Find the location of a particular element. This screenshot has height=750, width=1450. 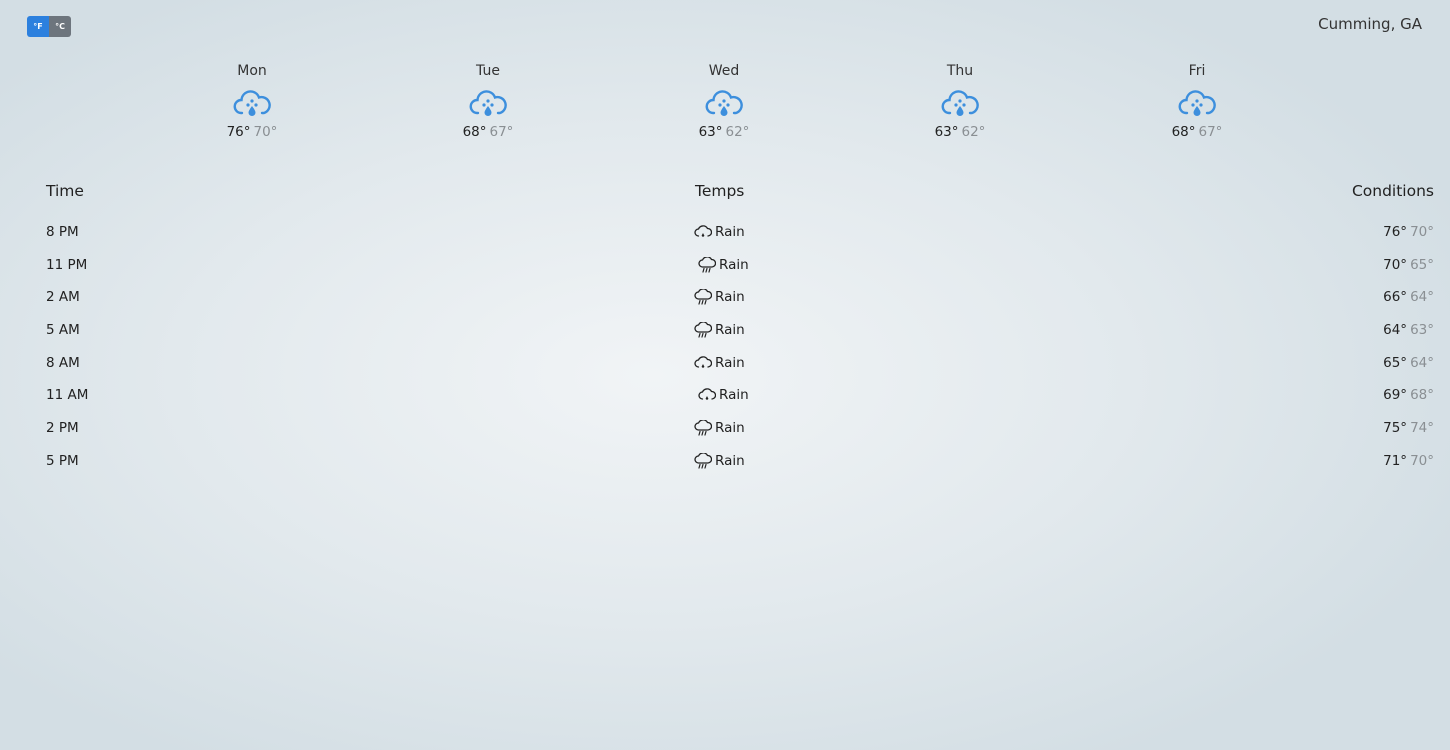

table-row: 2 PM Rain 75° 74° is located at coordinates (740, 428).